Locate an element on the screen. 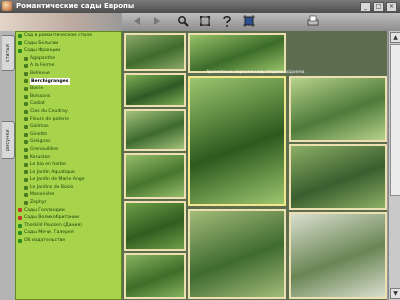 The width and height of the screenshot is (400, 300). tree-item: Manoirière is located at coordinates (68, 195).